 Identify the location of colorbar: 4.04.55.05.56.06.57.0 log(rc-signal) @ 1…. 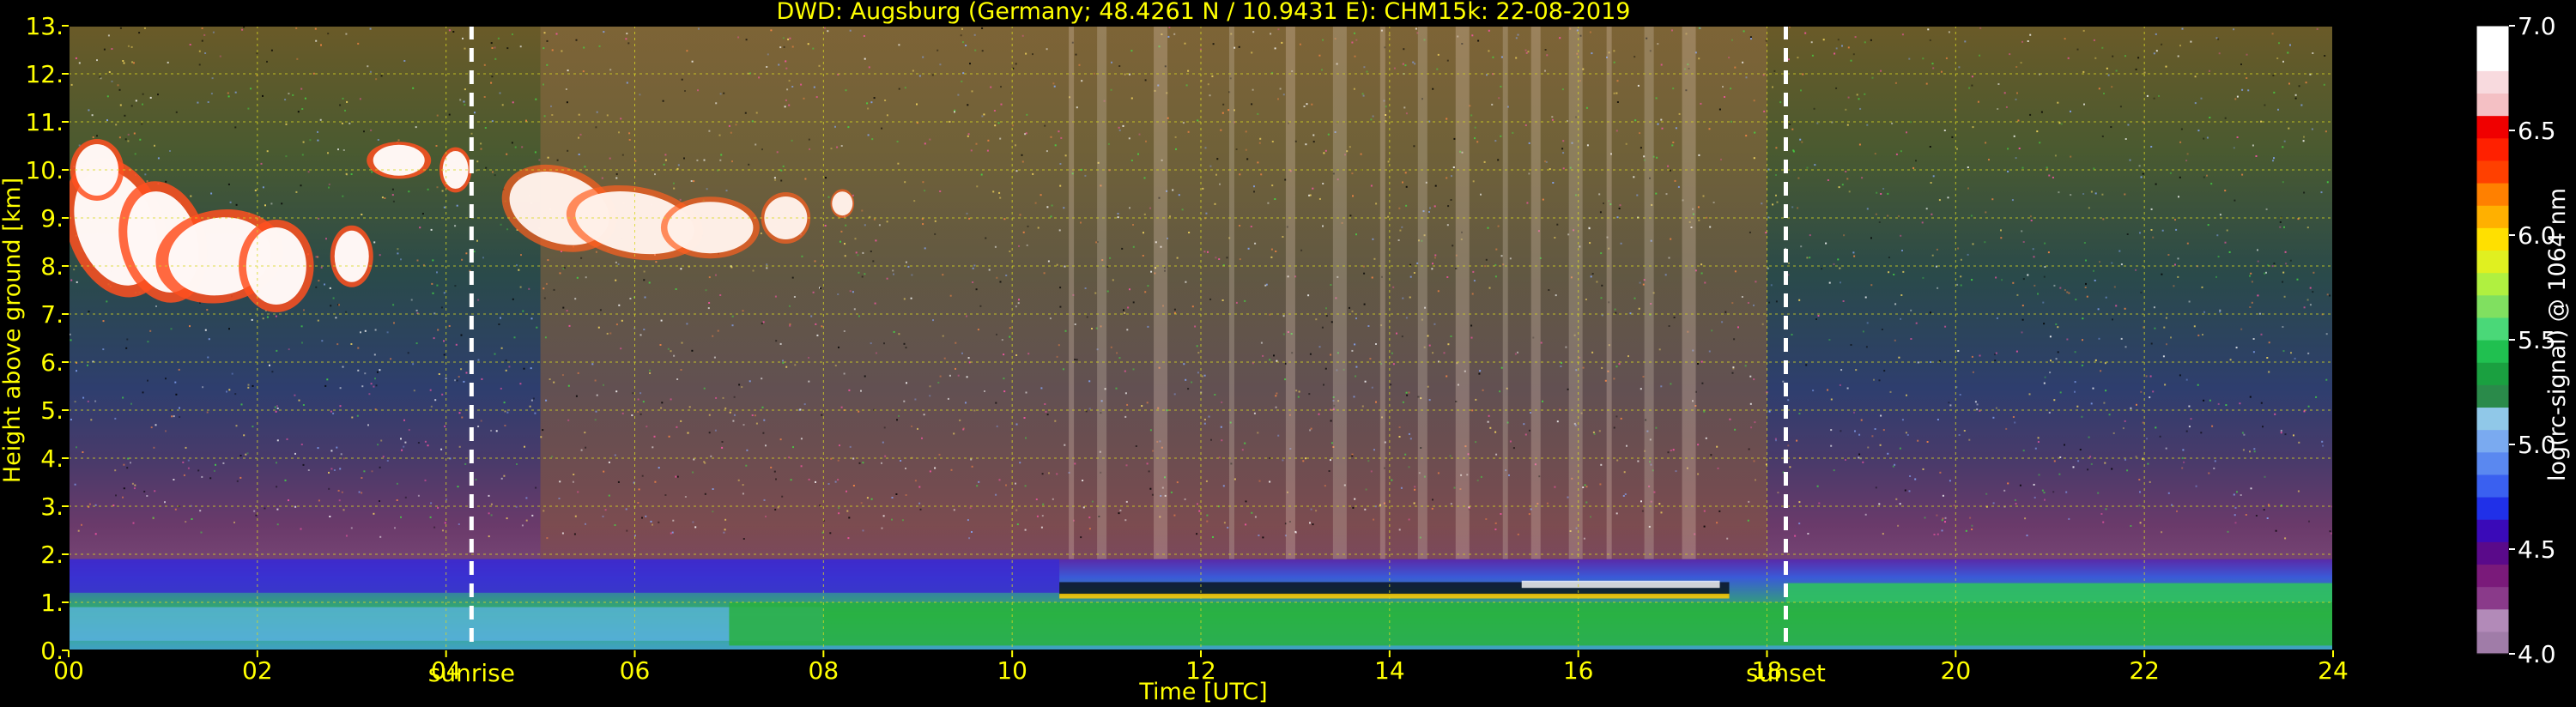
(2523, 340).